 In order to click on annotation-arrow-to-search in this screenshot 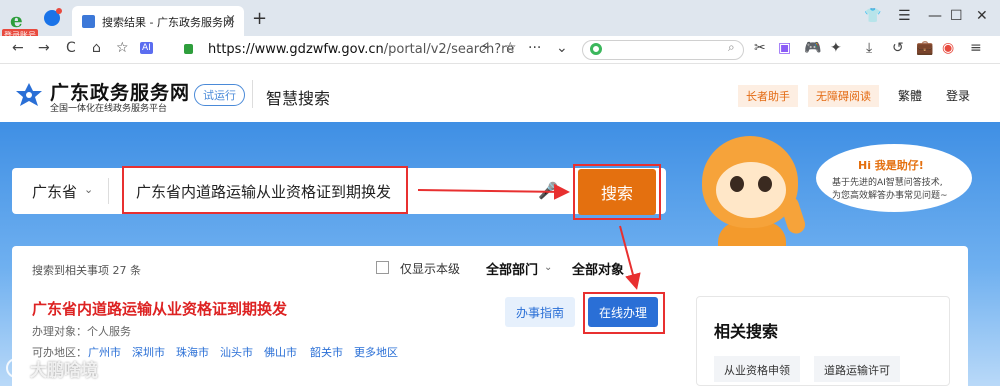, I will do `click(493, 191)`.